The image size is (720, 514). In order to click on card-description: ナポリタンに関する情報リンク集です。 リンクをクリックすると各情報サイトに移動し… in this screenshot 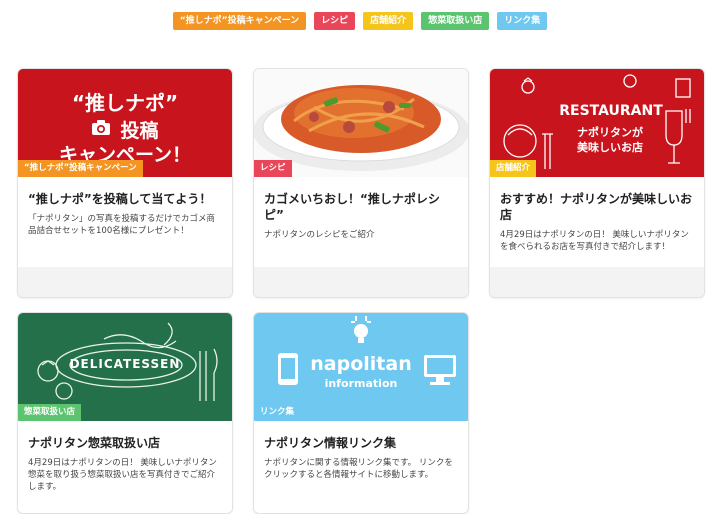, I will do `click(358, 469)`.